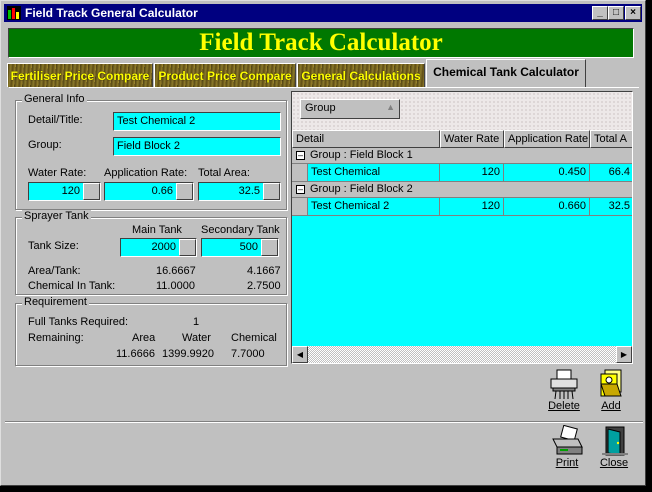 The width and height of the screenshot is (652, 492). What do you see at coordinates (633, 13) in the screenshot?
I see `close-window-button: ×` at bounding box center [633, 13].